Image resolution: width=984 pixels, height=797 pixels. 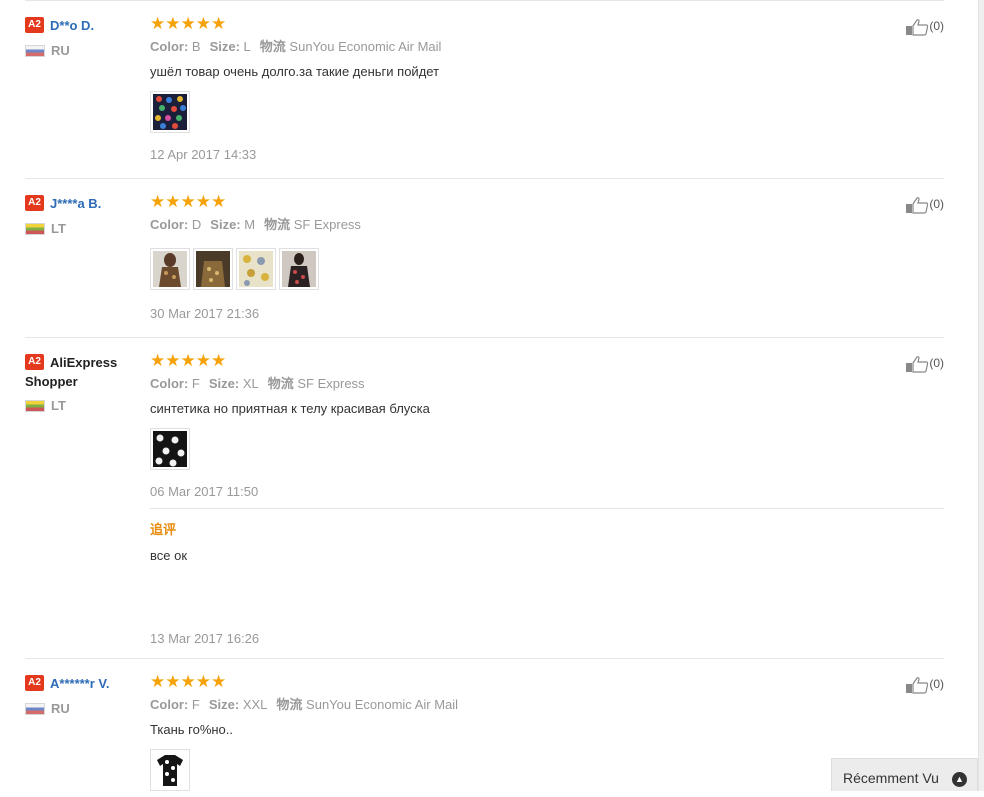 What do you see at coordinates (247, 46) in the screenshot?
I see `size-value: L` at bounding box center [247, 46].